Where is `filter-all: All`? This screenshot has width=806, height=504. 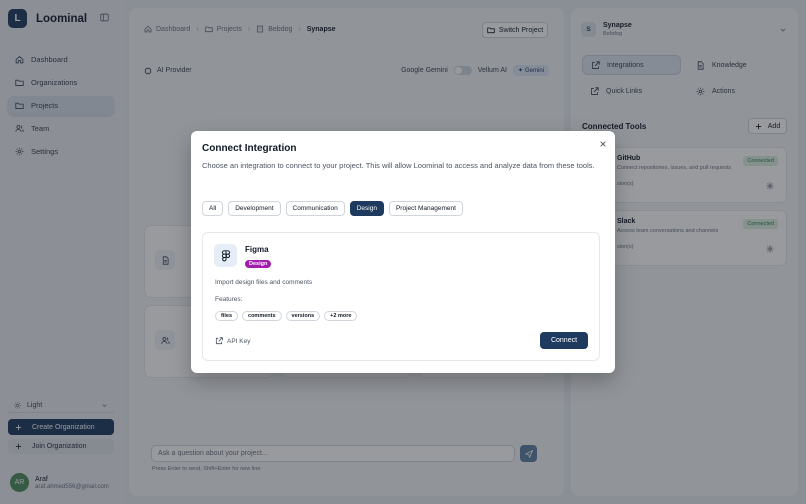
filter-all: All is located at coordinates (213, 208).